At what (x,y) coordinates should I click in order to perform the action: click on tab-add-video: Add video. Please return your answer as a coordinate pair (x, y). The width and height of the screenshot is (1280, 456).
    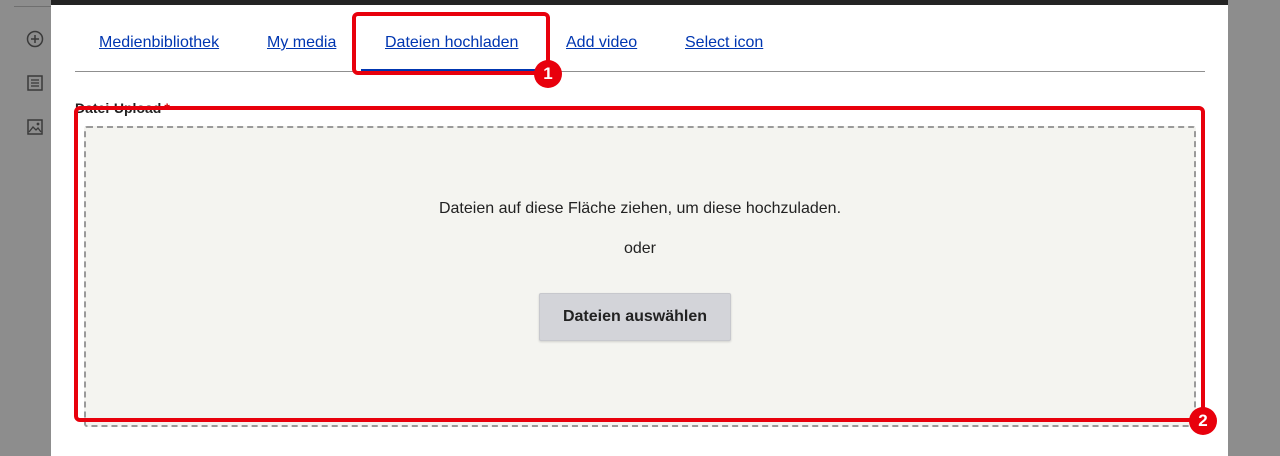
    Looking at the image, I should click on (601, 42).